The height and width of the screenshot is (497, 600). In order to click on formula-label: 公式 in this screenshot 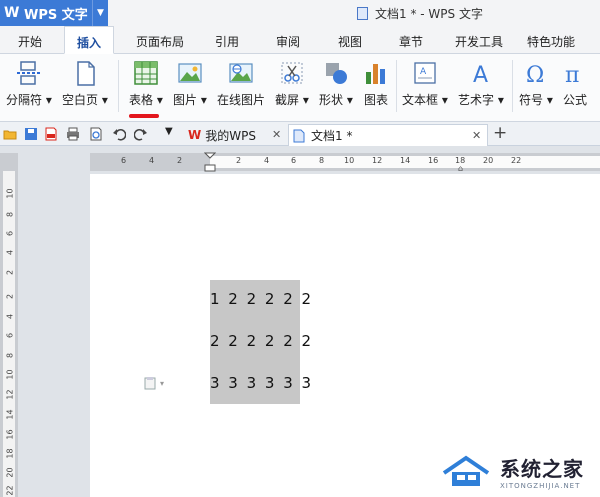, I will do `click(574, 100)`.